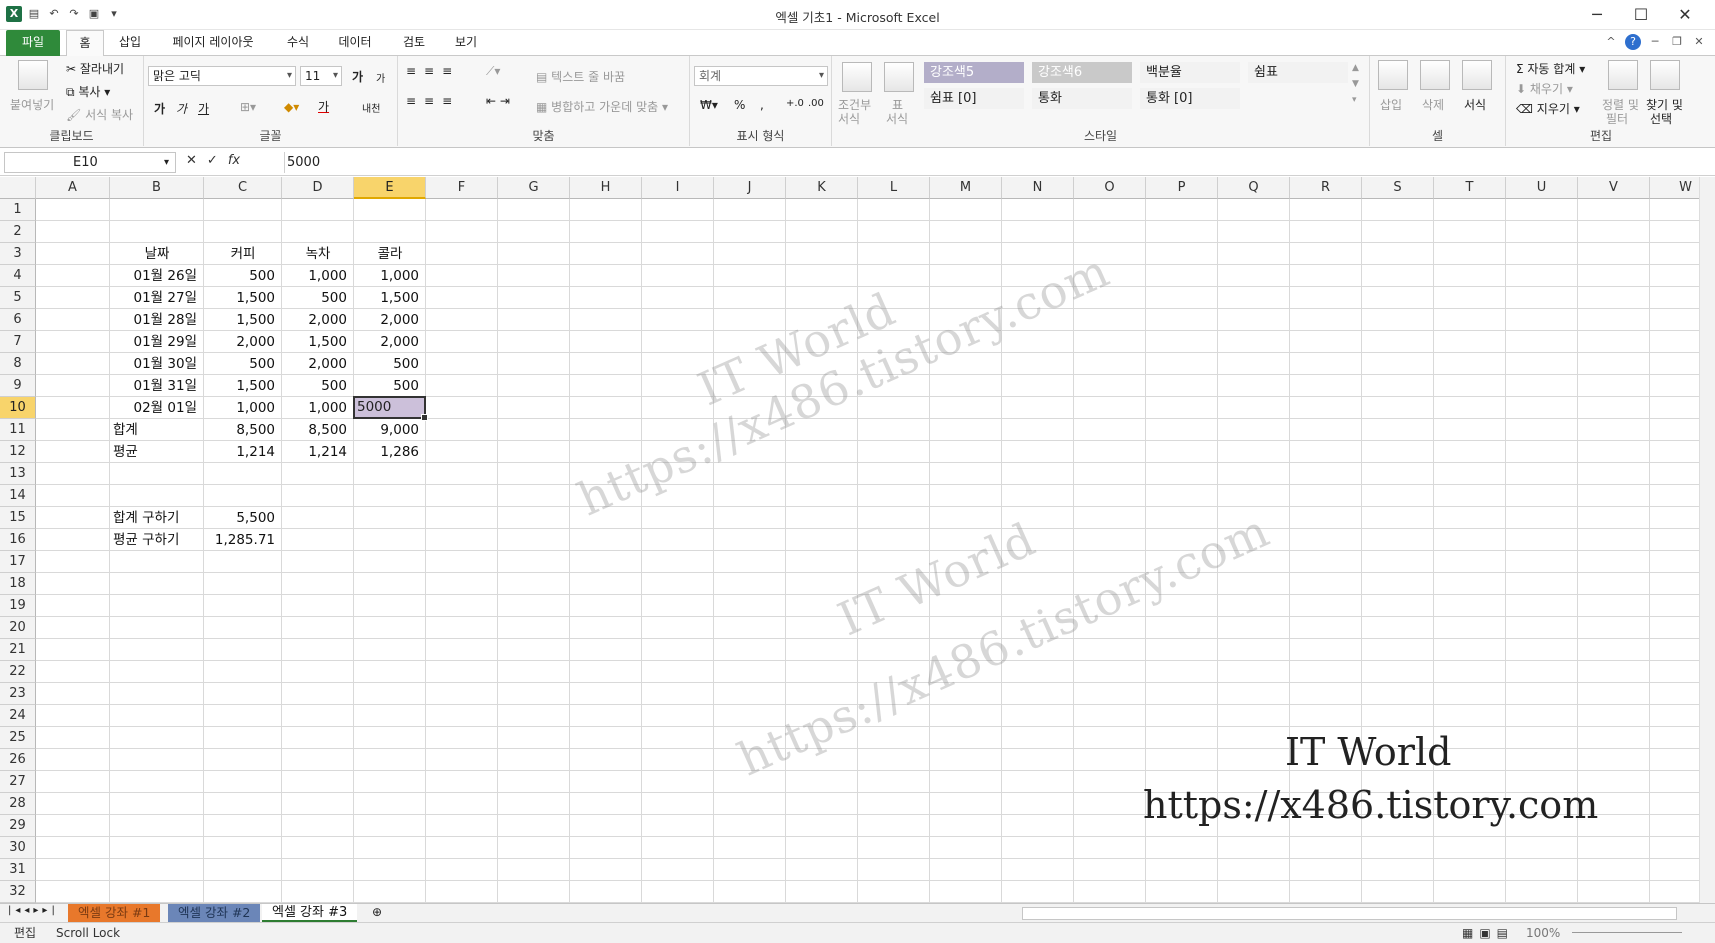 The image size is (1715, 943). Describe the element at coordinates (1182, 188) in the screenshot. I see `column-header-p: P` at that location.